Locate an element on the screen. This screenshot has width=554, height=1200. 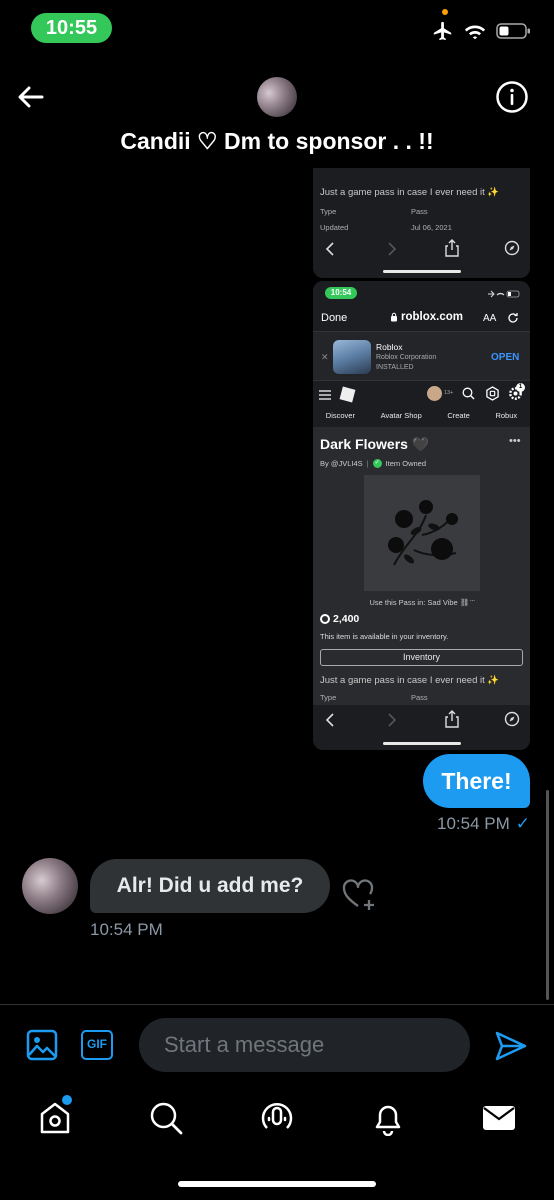
home-icon is located at coordinates (55, 1118).